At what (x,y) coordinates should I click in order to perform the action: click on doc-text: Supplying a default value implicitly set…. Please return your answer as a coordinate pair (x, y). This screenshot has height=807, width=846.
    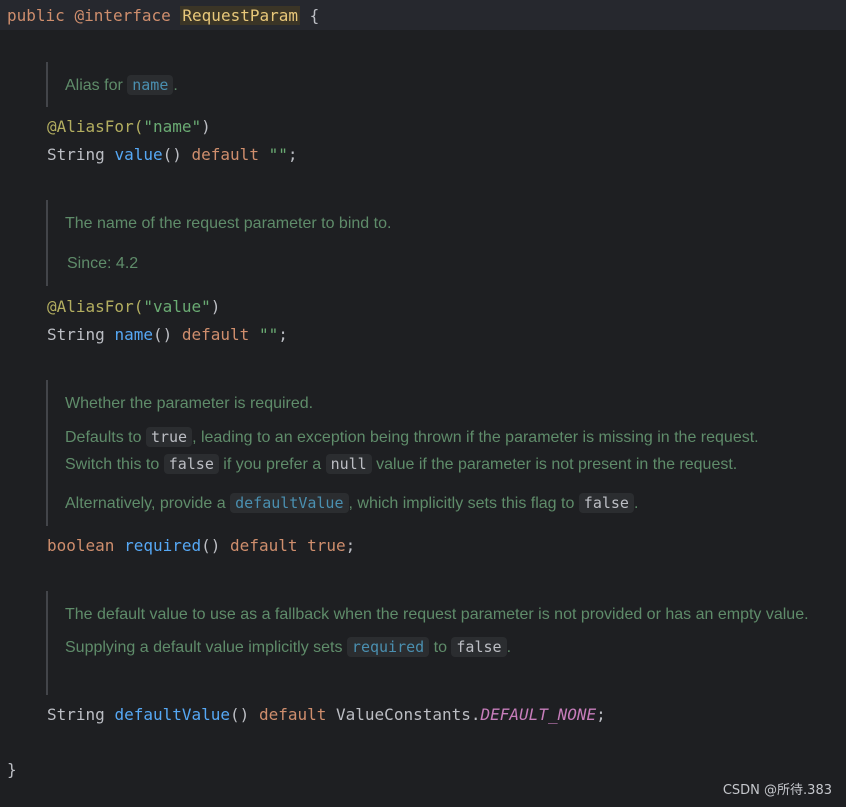
    Looking at the image, I should click on (206, 647).